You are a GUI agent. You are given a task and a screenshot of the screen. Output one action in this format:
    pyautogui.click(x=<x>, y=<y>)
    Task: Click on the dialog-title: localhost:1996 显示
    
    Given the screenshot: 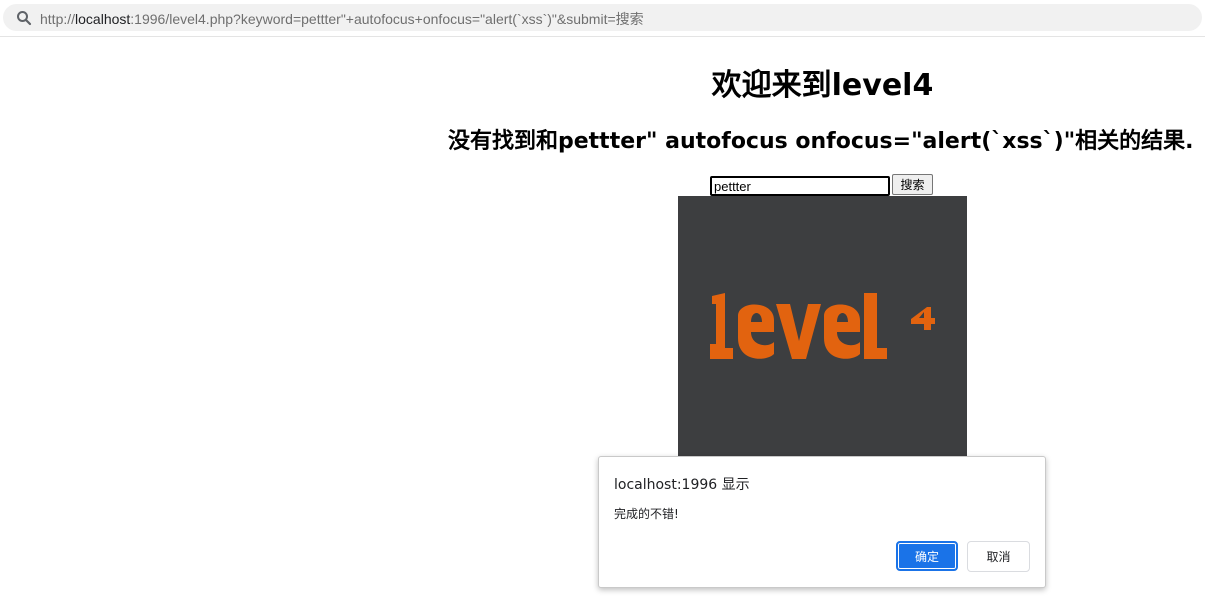 What is the action you would take?
    pyautogui.click(x=682, y=485)
    